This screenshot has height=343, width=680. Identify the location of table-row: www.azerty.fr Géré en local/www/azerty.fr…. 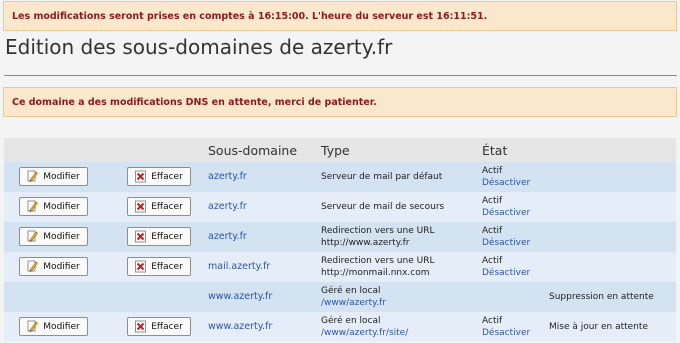
(340, 297).